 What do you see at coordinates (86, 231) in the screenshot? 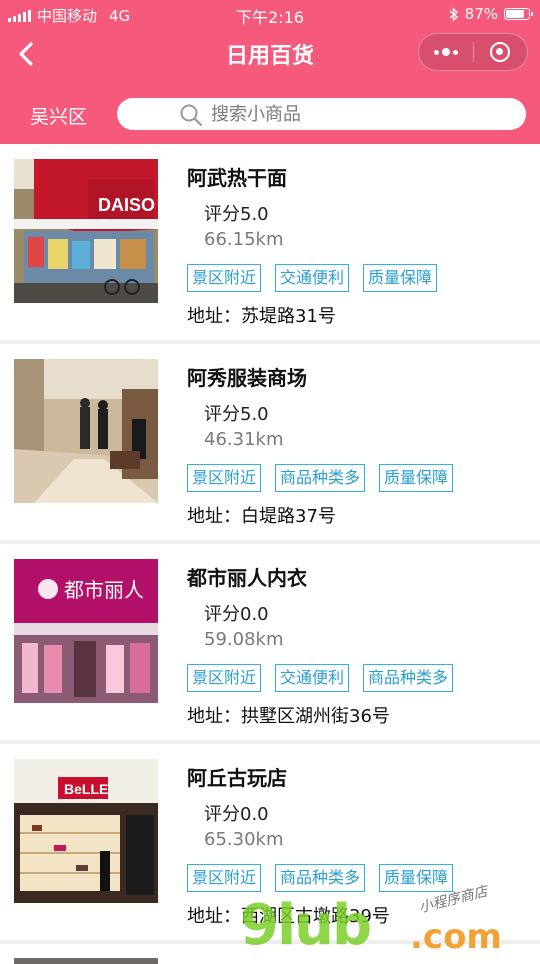
I see `store-image: DAISO` at bounding box center [86, 231].